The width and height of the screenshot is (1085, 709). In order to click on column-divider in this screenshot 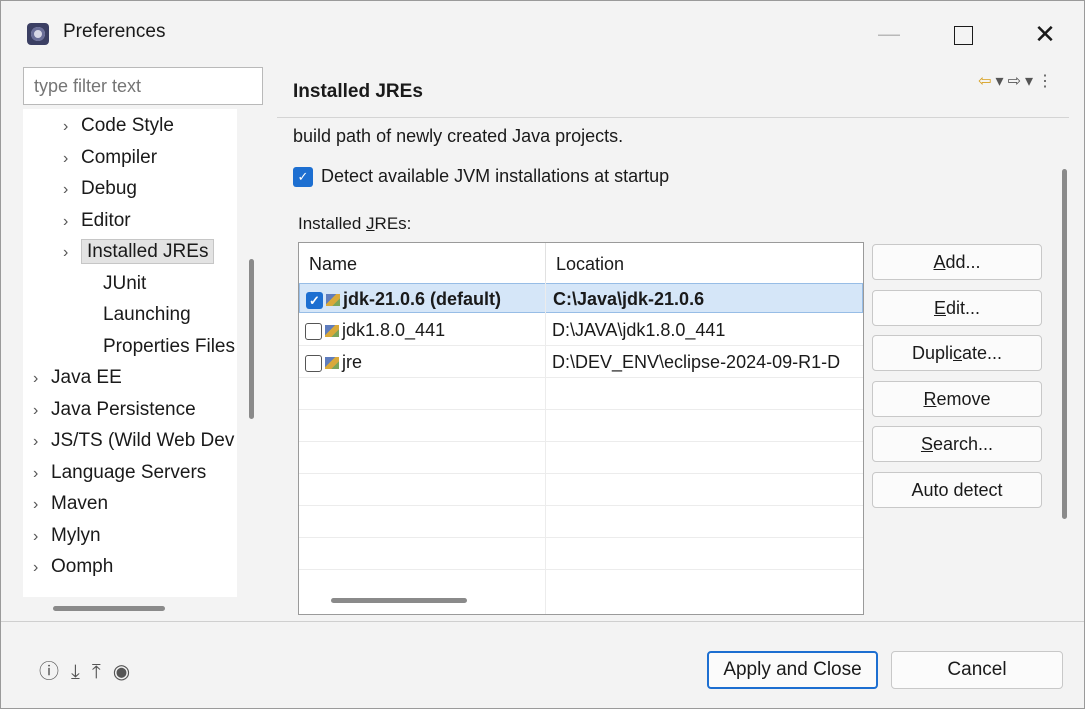, I will do `click(545, 447)`.